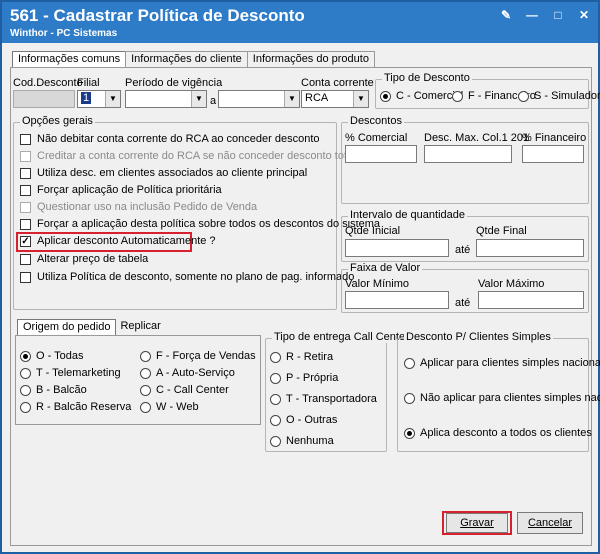 This screenshot has height=554, width=600. What do you see at coordinates (60, 356) in the screenshot?
I see `radio-label: O - Todas` at bounding box center [60, 356].